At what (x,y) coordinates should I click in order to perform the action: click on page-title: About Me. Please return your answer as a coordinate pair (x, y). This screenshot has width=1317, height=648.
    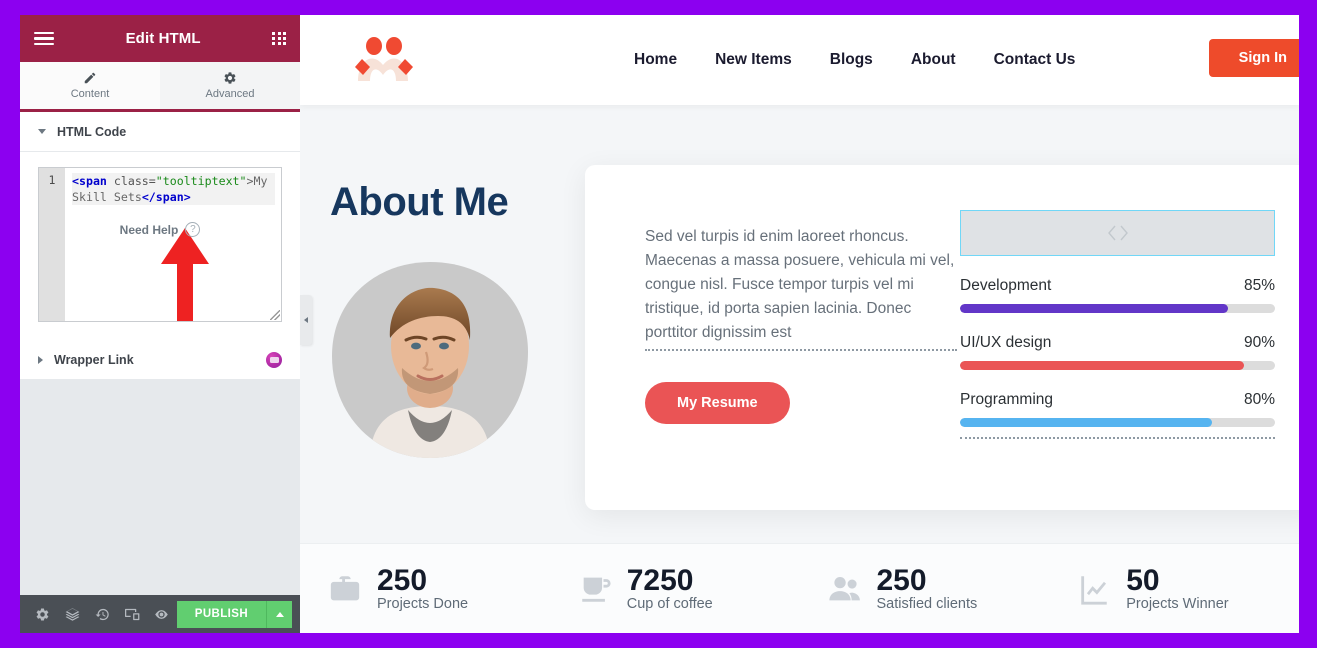
    Looking at the image, I should click on (419, 202).